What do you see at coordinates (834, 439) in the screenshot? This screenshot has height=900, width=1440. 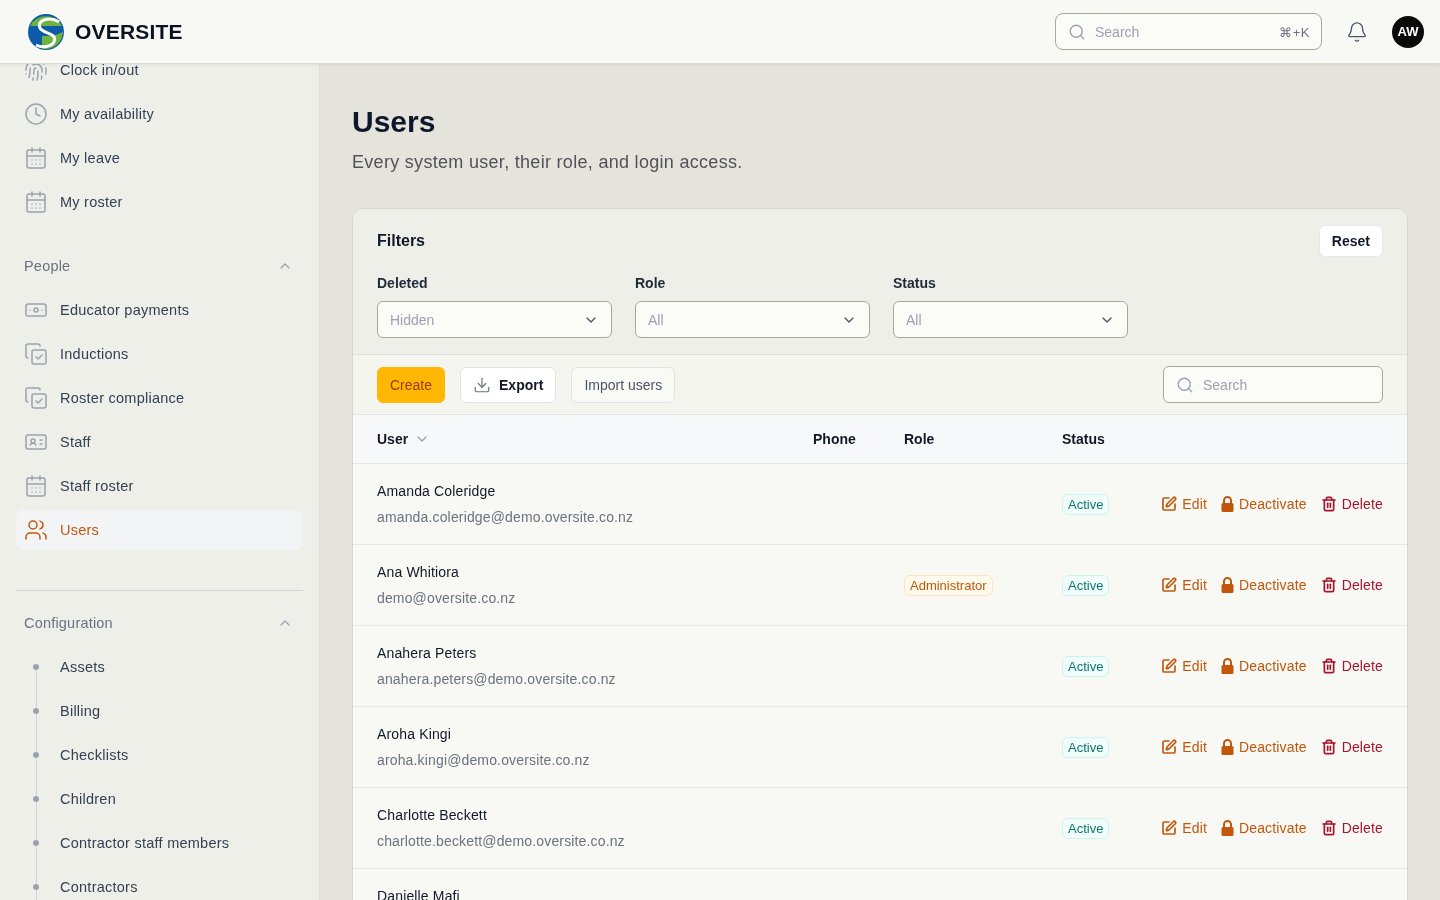 I see `column-header: Phone` at bounding box center [834, 439].